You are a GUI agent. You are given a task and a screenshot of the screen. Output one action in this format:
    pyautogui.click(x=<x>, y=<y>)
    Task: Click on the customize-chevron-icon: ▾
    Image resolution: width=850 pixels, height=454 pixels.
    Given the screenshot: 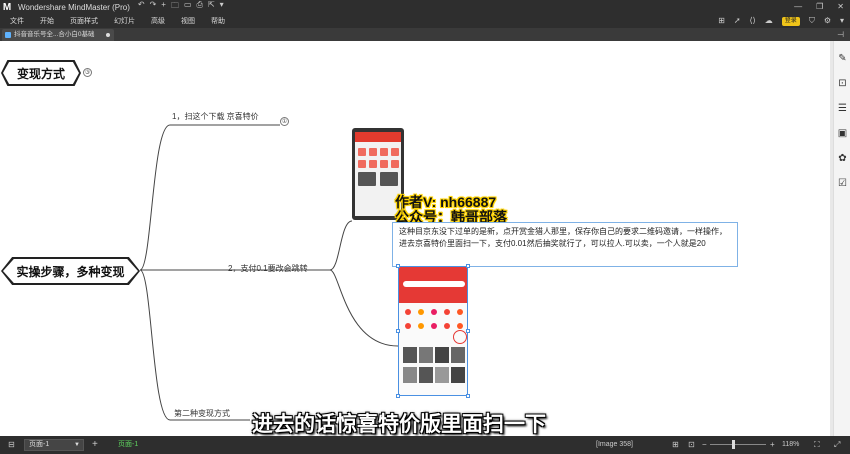 What is the action you would take?
    pyautogui.click(x=222, y=7)
    